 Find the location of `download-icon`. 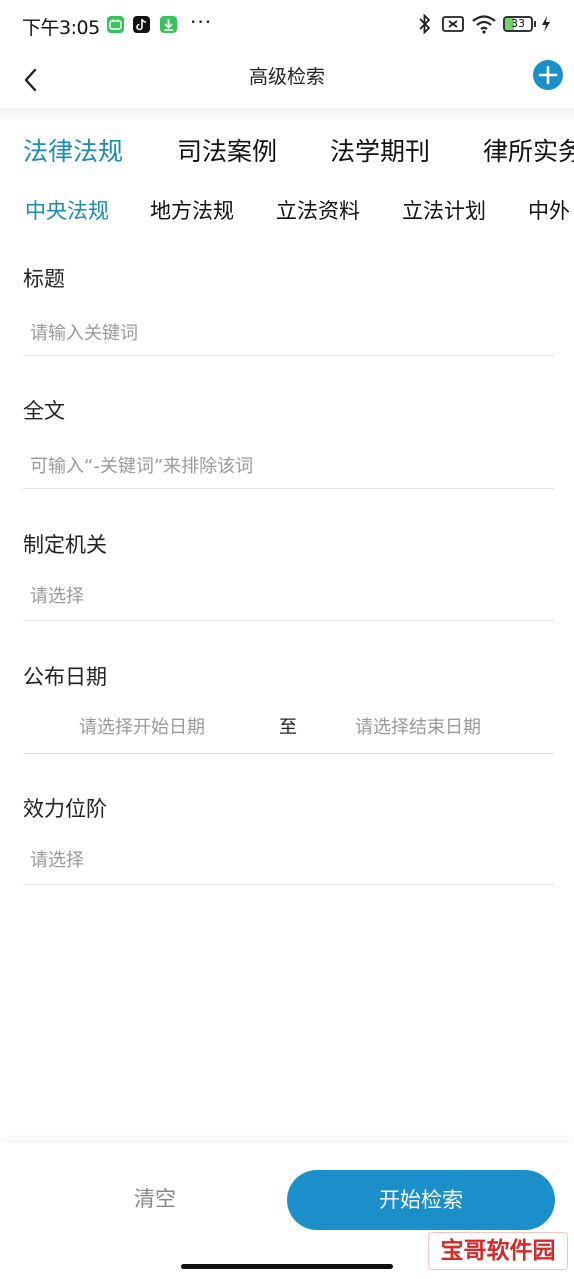

download-icon is located at coordinates (168, 24).